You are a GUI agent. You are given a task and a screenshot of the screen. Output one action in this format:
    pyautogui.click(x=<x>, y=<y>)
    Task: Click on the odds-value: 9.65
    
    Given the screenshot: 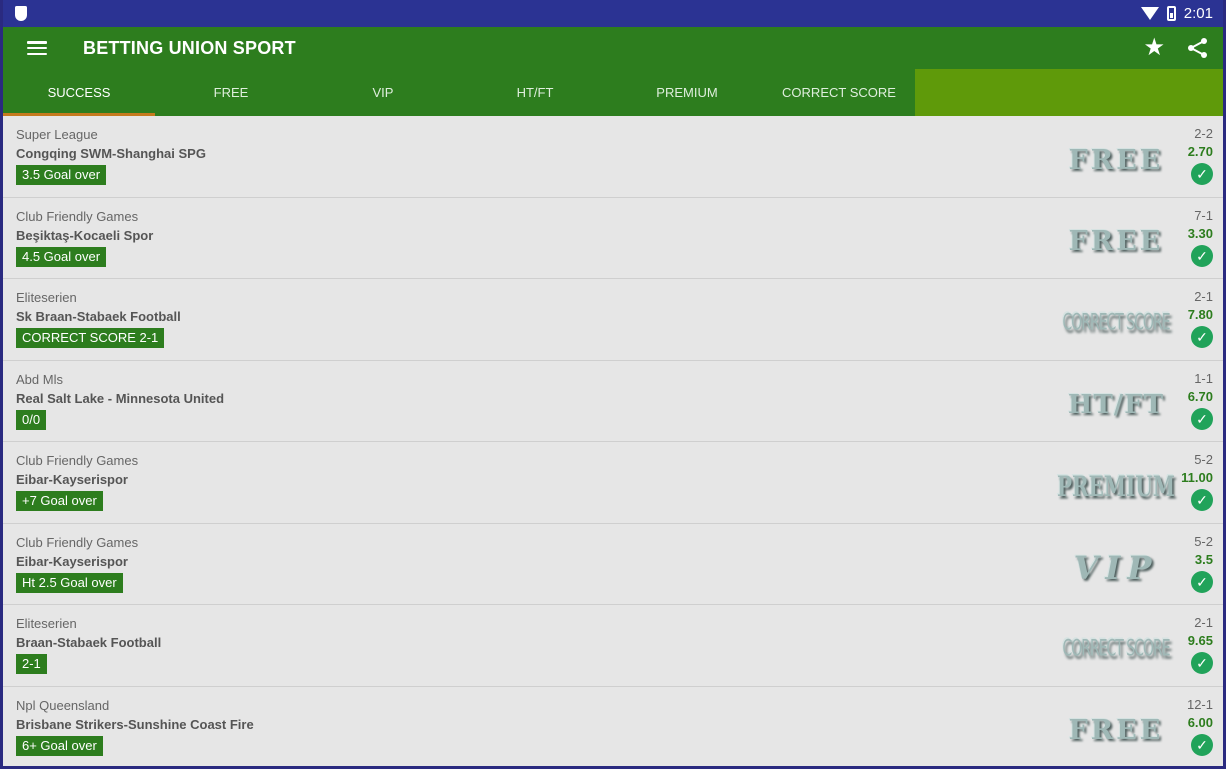 What is the action you would take?
    pyautogui.click(x=1200, y=640)
    